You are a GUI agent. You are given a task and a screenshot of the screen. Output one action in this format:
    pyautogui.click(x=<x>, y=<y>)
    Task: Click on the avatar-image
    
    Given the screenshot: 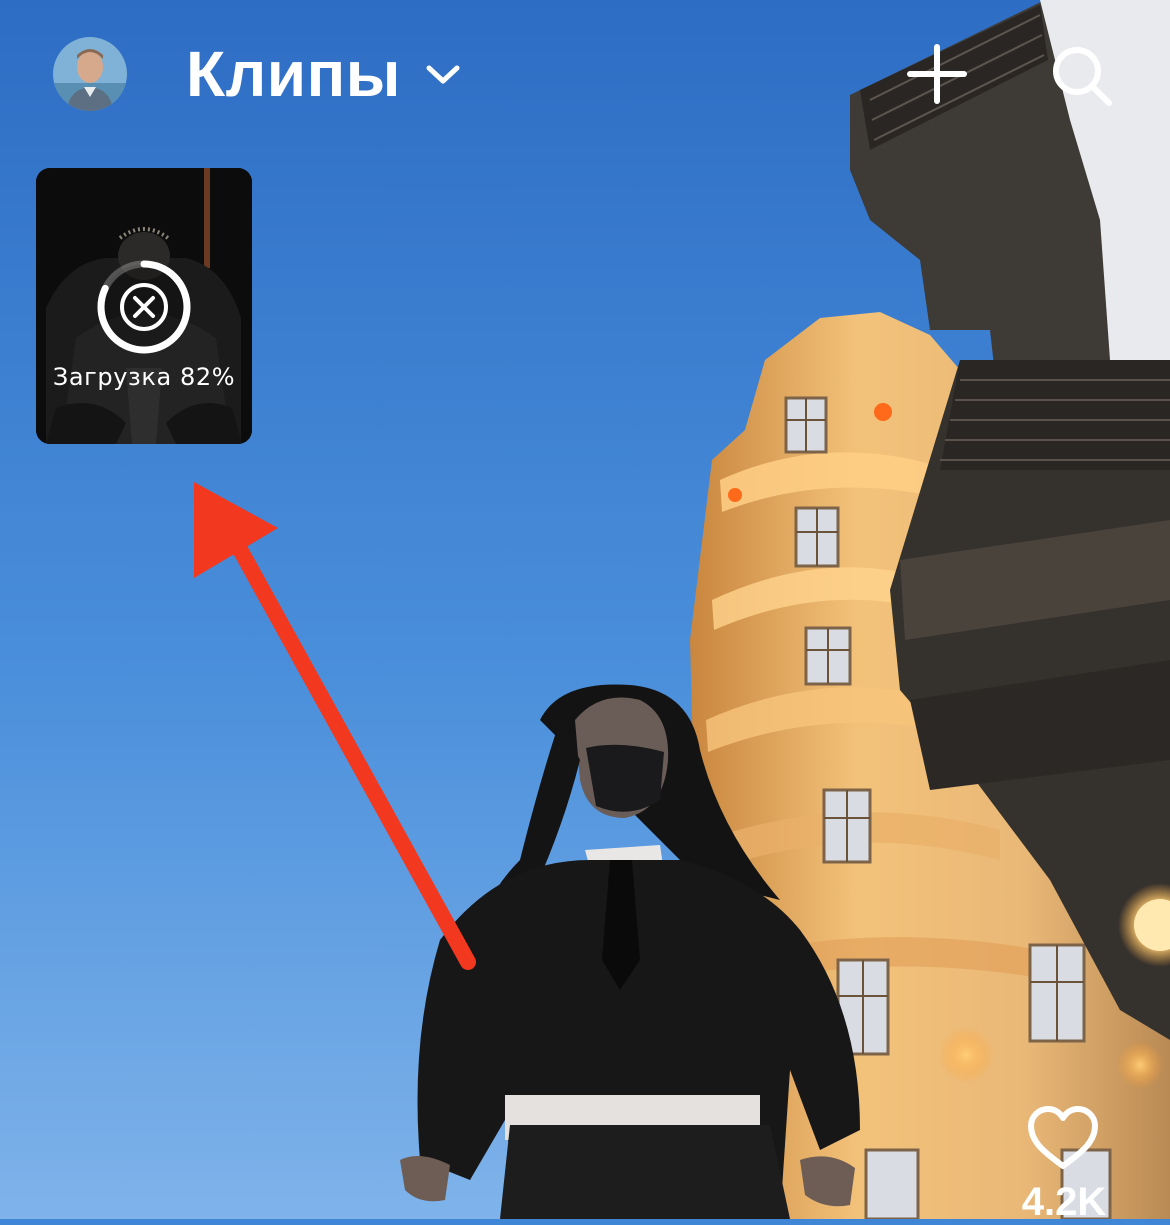 What is the action you would take?
    pyautogui.click(x=90, y=74)
    